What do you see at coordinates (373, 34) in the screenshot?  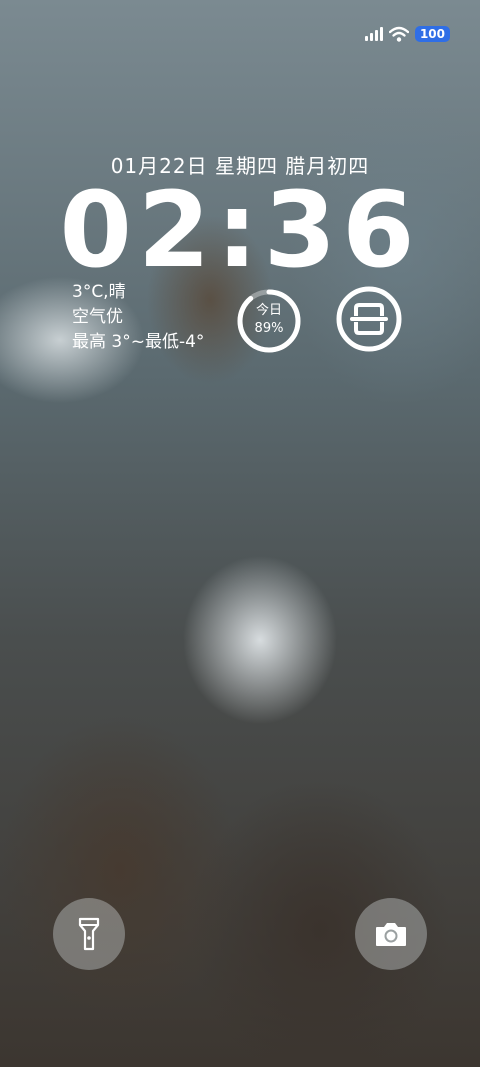 I see `cellular-signal-icon` at bounding box center [373, 34].